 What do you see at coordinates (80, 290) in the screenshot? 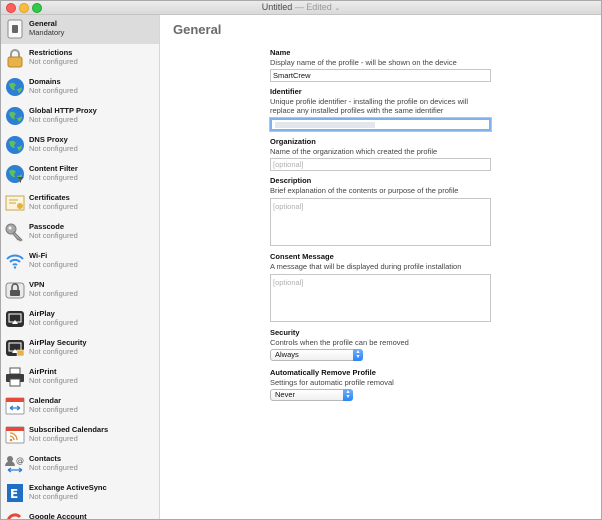
I see `sidebar-item-vpn: VPN Not configured` at bounding box center [80, 290].